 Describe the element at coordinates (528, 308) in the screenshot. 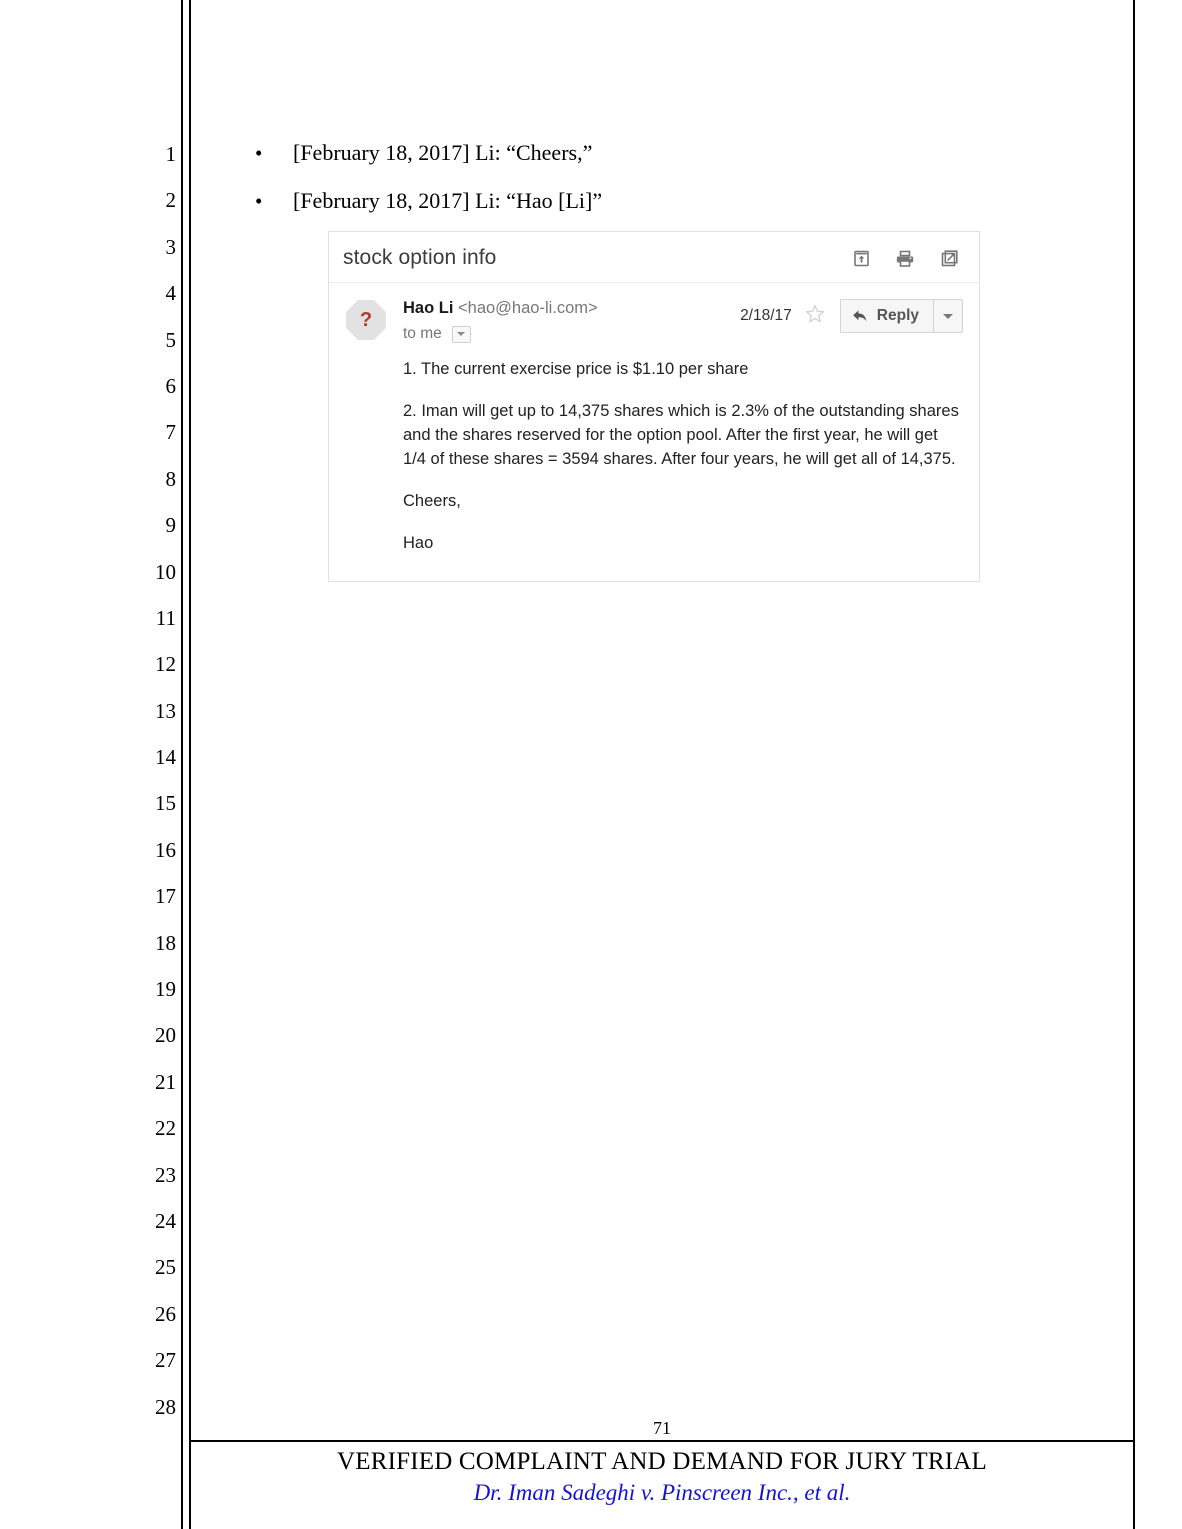

I see `sender-email: <hao@hao-li.com>` at that location.